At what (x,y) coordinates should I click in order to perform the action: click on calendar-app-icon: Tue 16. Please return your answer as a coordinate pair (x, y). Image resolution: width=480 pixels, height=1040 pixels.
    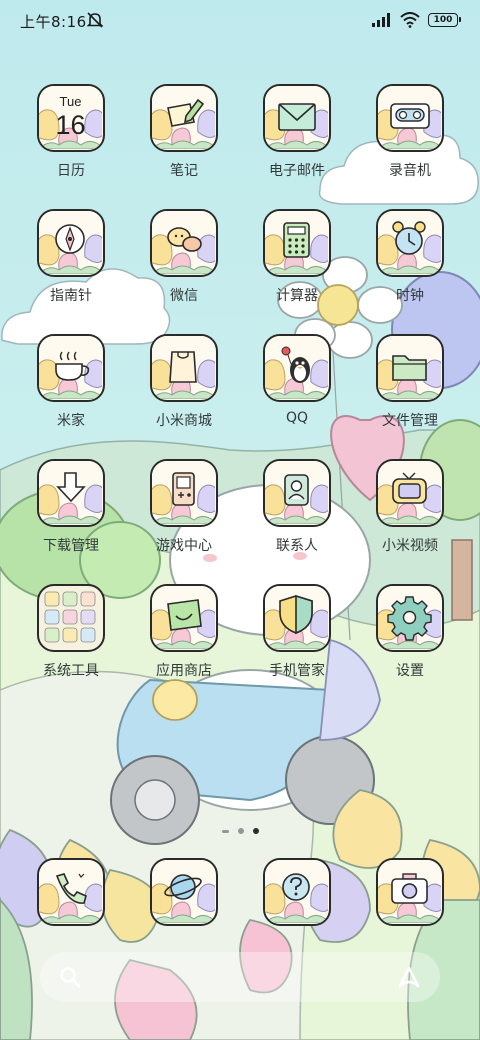
    Looking at the image, I should click on (71, 118).